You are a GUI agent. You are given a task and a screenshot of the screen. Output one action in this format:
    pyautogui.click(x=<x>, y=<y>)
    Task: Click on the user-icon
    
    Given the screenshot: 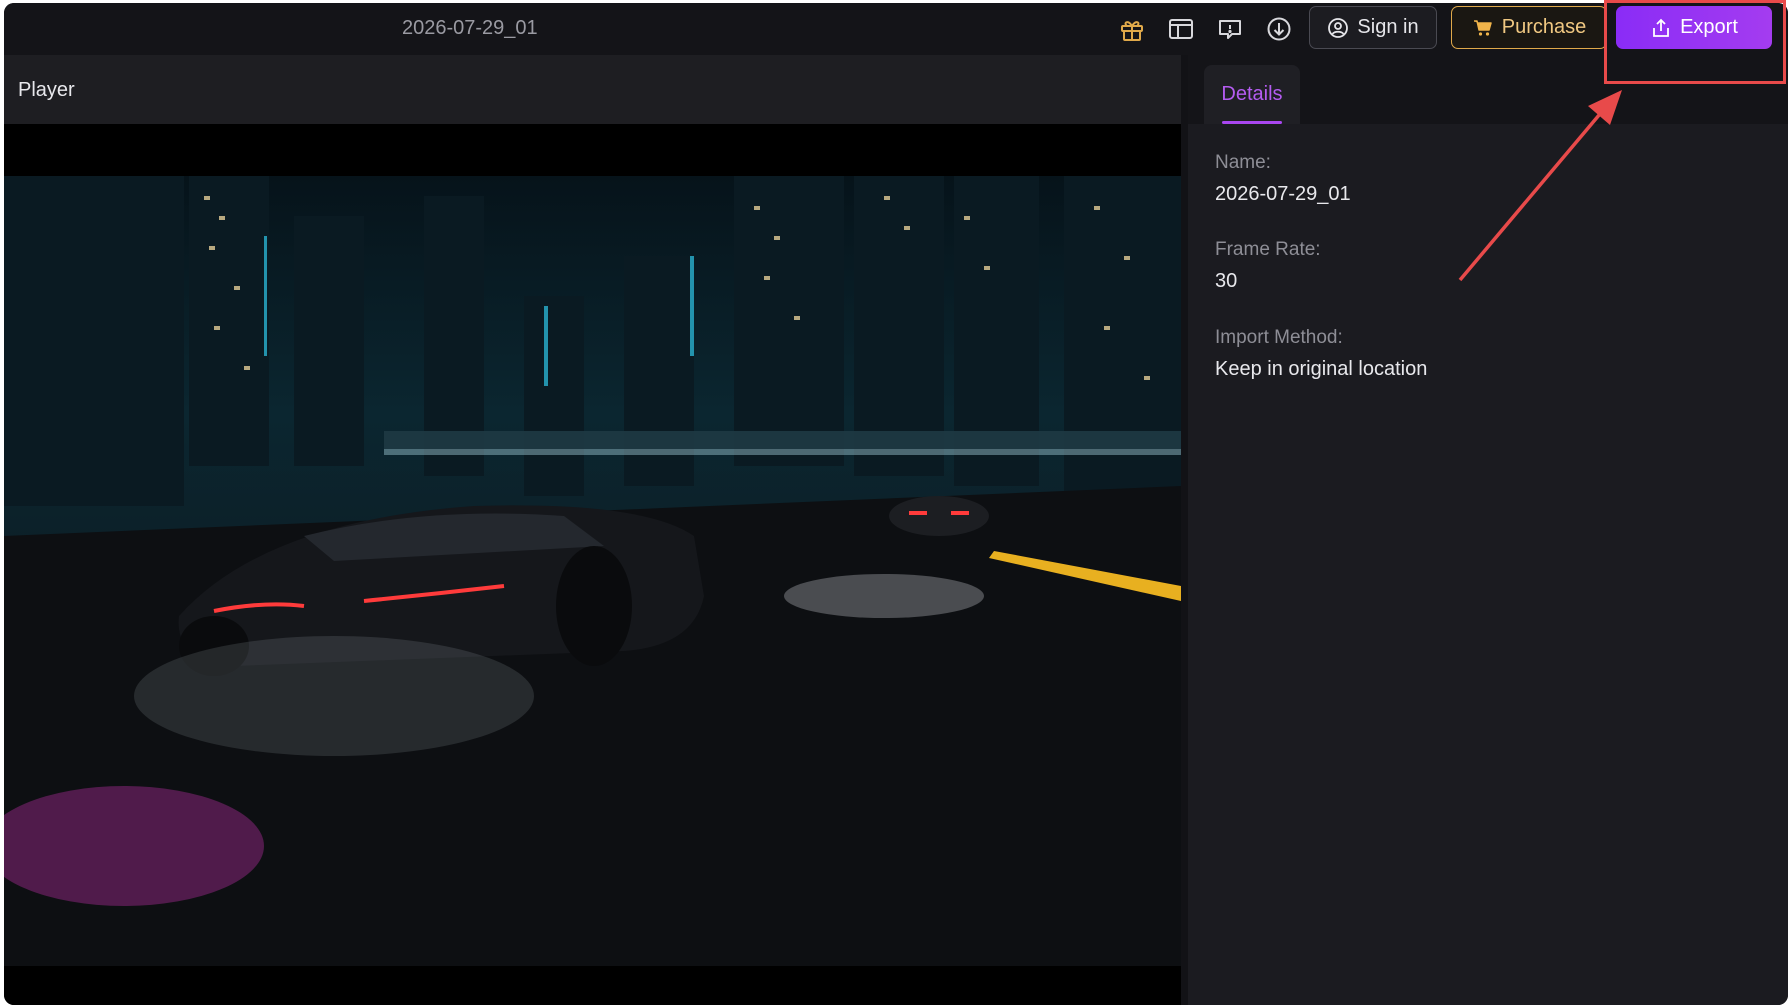 What is the action you would take?
    pyautogui.click(x=1338, y=27)
    